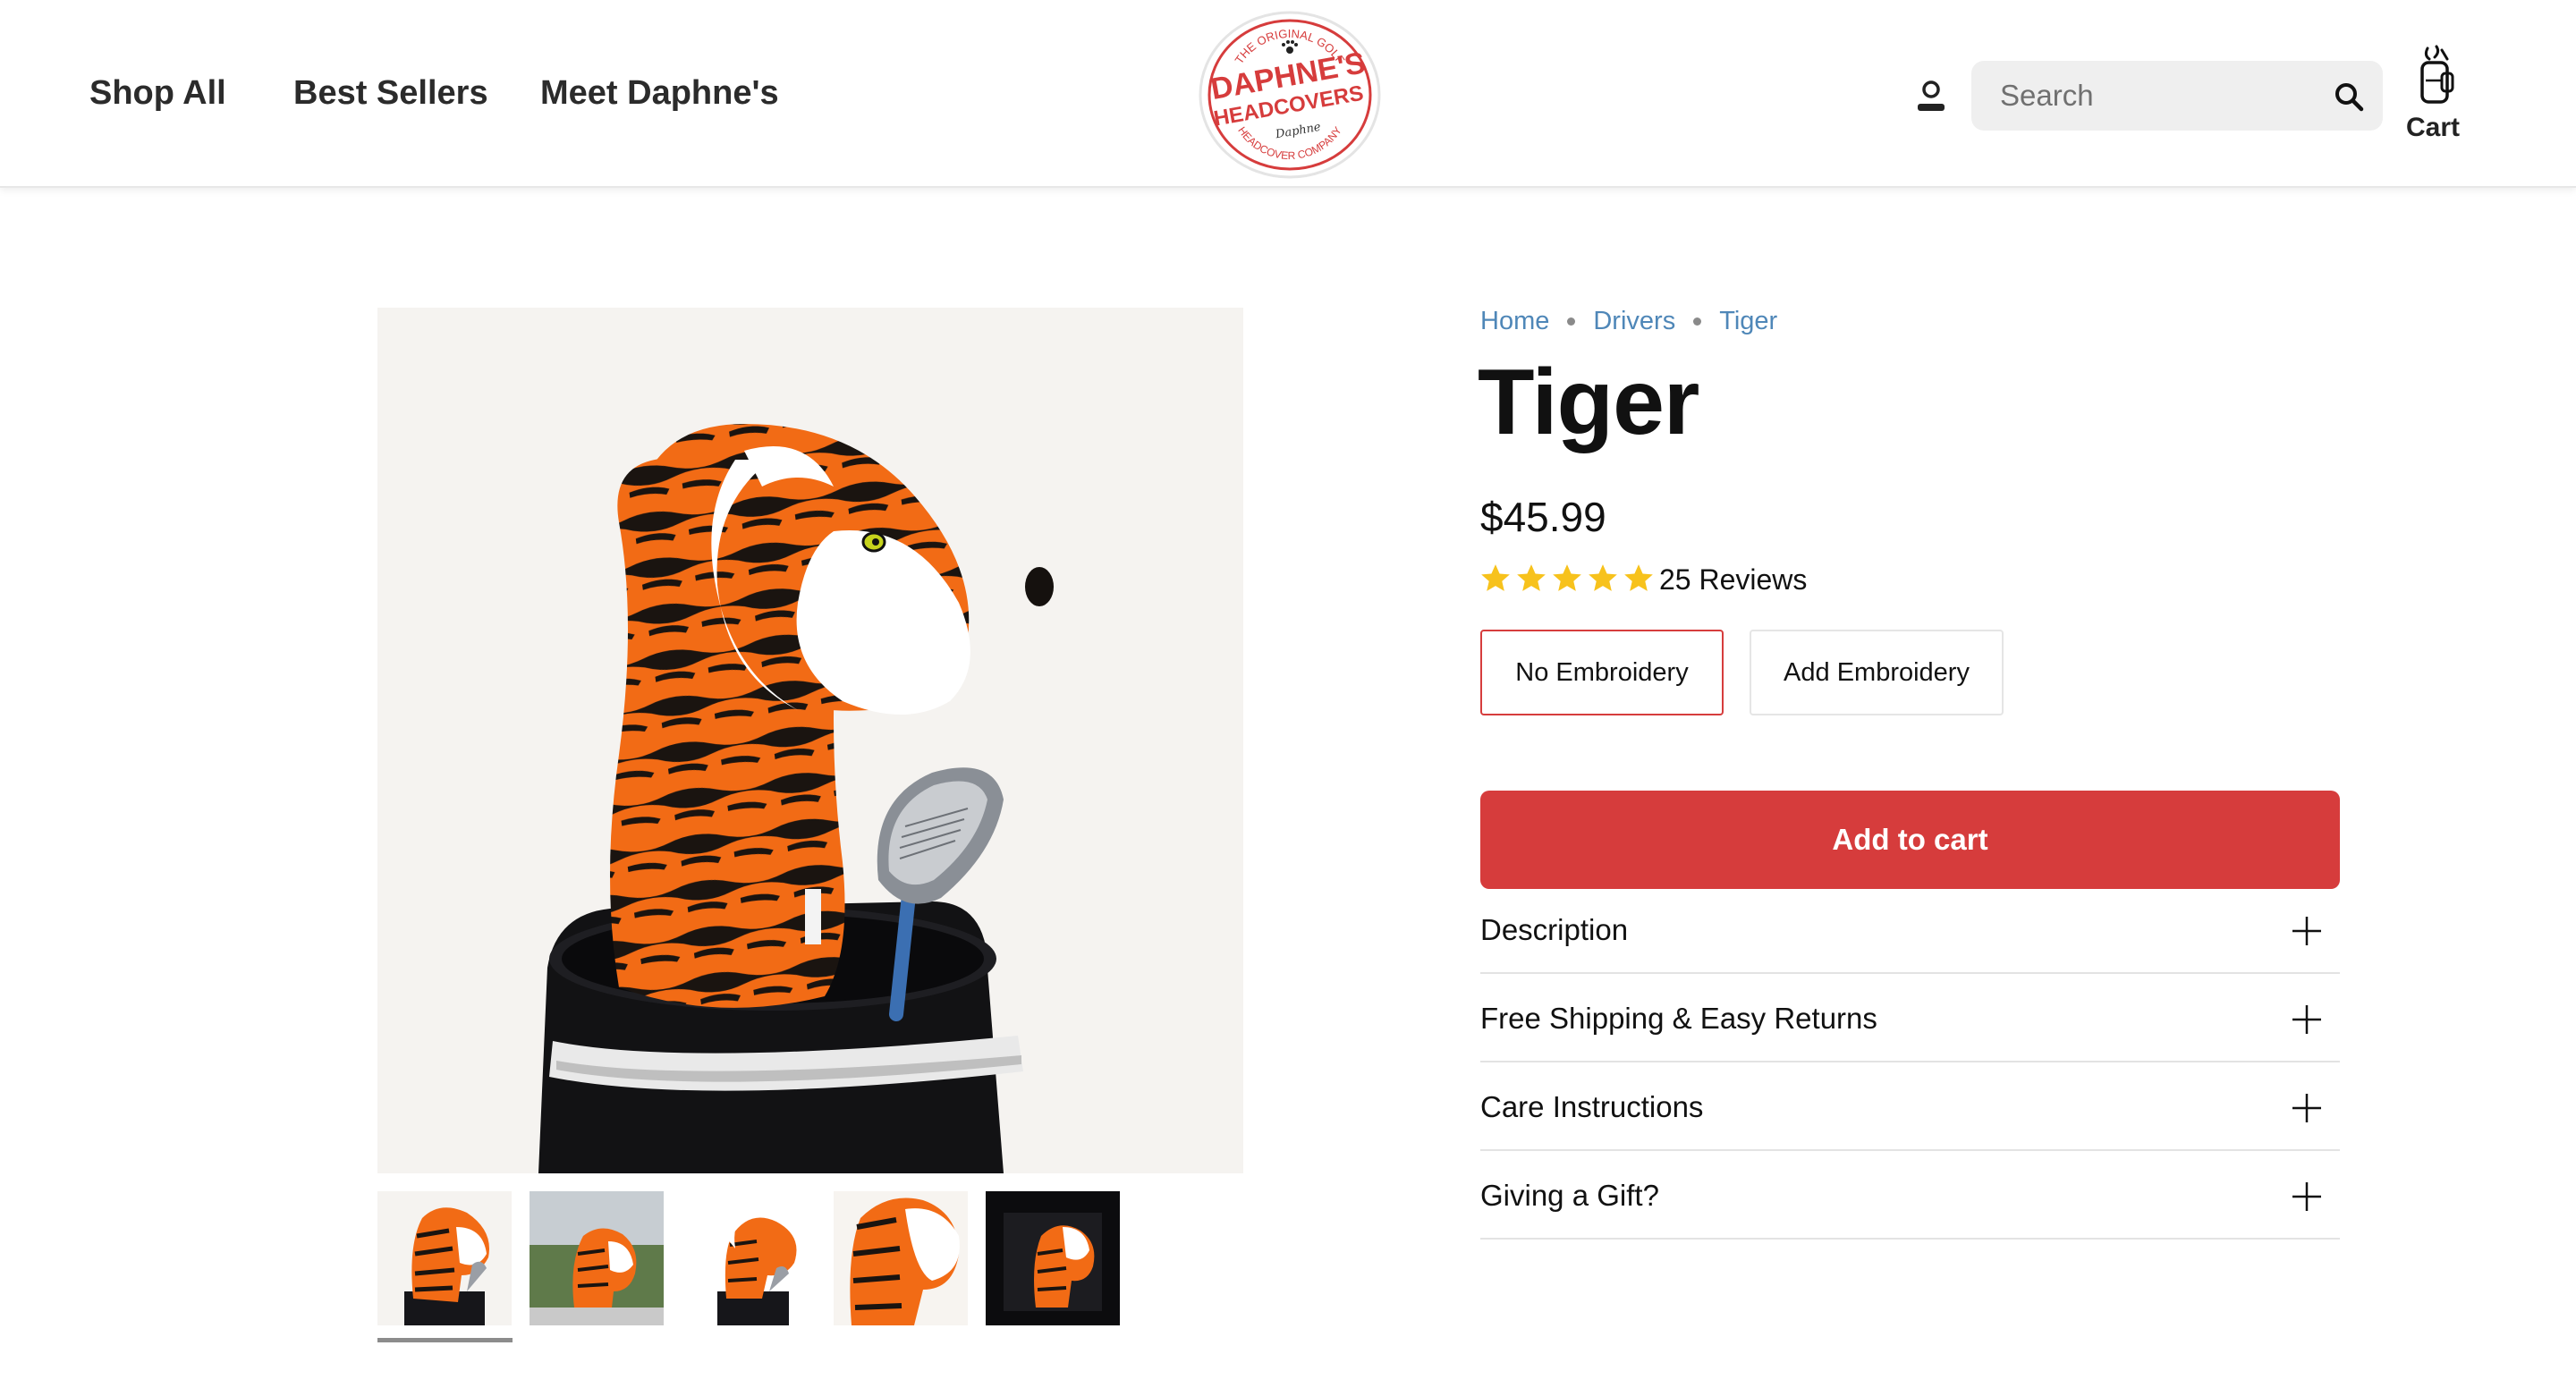 The height and width of the screenshot is (1388, 2576). I want to click on nav-best-sellers: Best Sellers, so click(390, 93).